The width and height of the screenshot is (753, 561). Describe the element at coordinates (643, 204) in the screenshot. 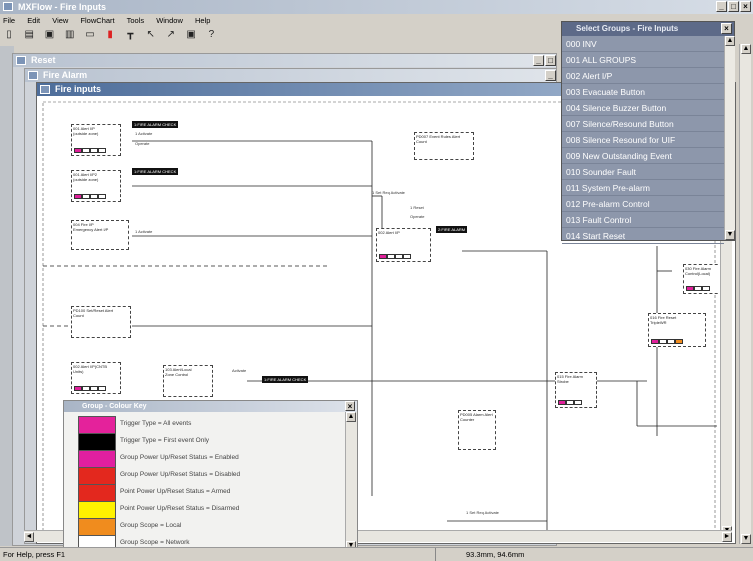

I see `group-item: 012 Pre-alarm Control` at that location.